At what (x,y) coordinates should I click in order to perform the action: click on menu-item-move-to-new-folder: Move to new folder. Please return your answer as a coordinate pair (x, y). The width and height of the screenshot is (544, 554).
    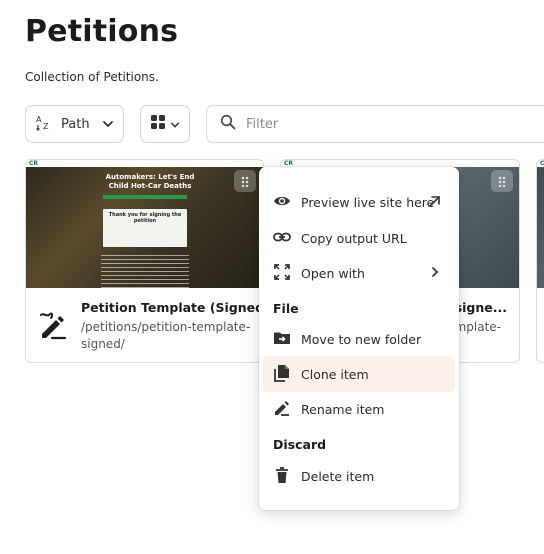
    Looking at the image, I should click on (359, 339).